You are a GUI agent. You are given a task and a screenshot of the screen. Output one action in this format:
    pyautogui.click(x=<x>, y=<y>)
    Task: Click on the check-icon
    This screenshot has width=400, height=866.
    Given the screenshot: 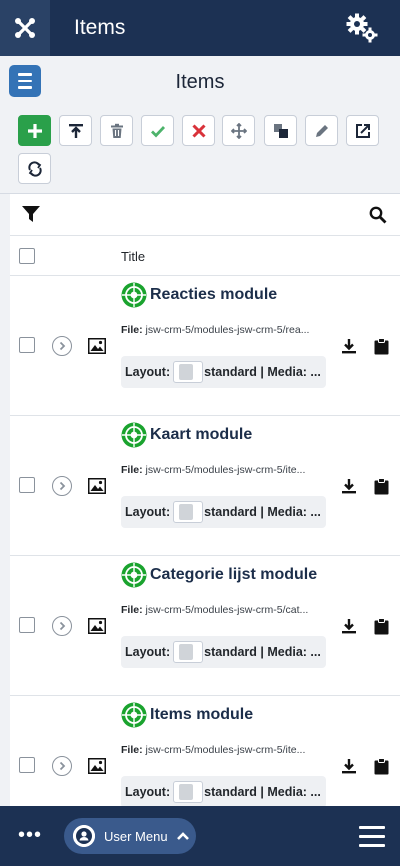 What is the action you would take?
    pyautogui.click(x=157, y=131)
    